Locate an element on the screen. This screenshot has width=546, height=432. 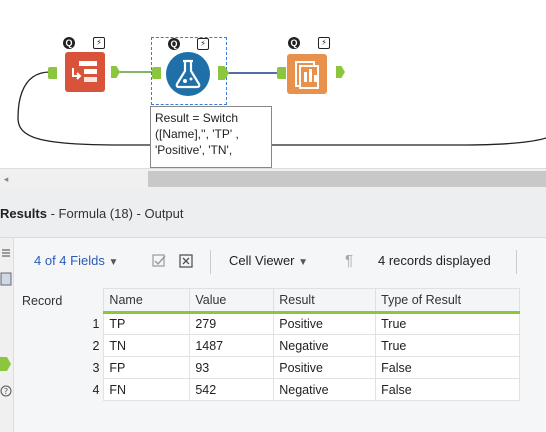
record-number: 3 is located at coordinates (62, 367).